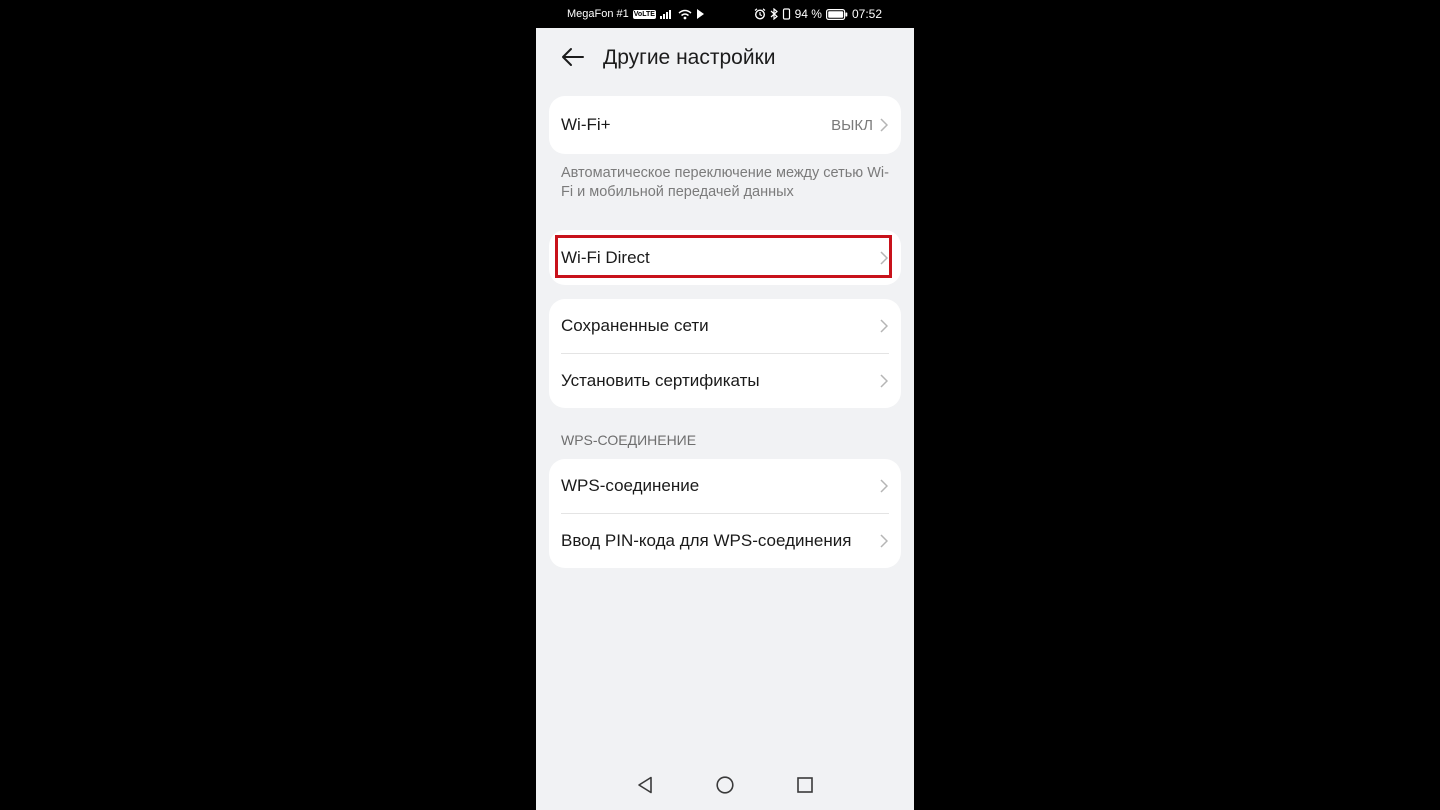 Image resolution: width=1440 pixels, height=810 pixels. Describe the element at coordinates (786, 14) in the screenshot. I see `vibrate-icon` at that location.